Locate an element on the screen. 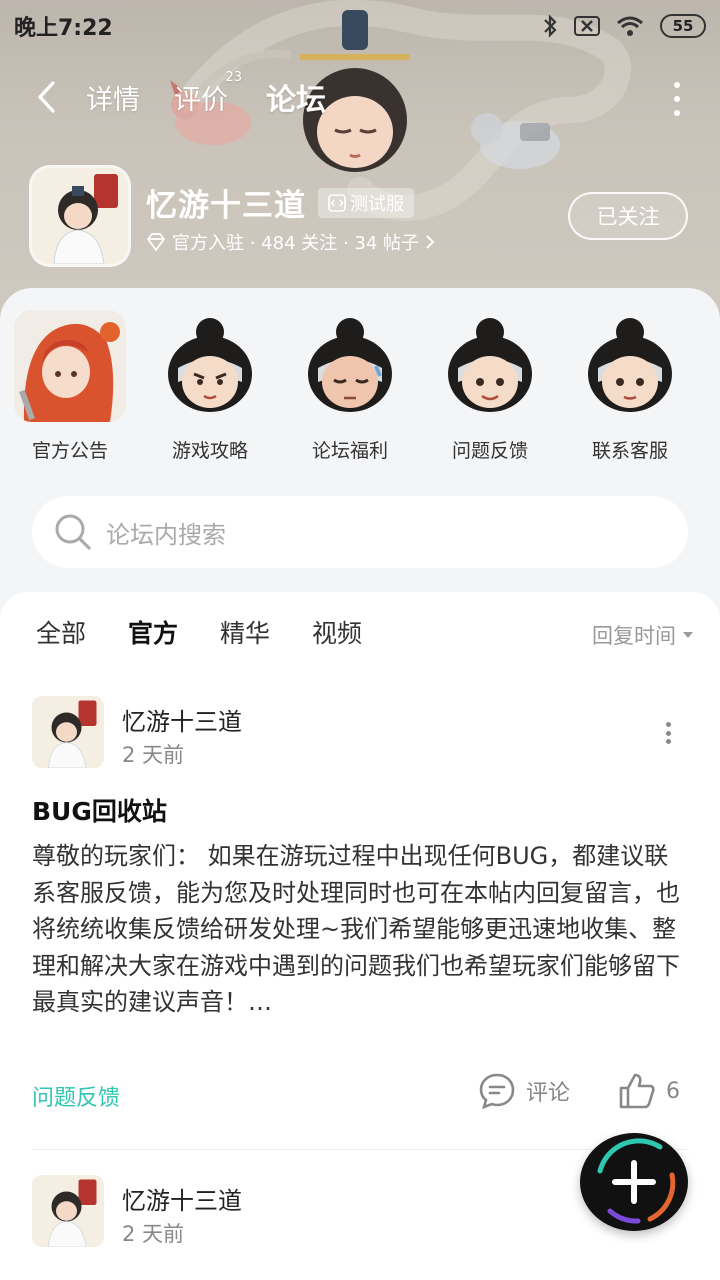  no-sim-icon is located at coordinates (587, 26).